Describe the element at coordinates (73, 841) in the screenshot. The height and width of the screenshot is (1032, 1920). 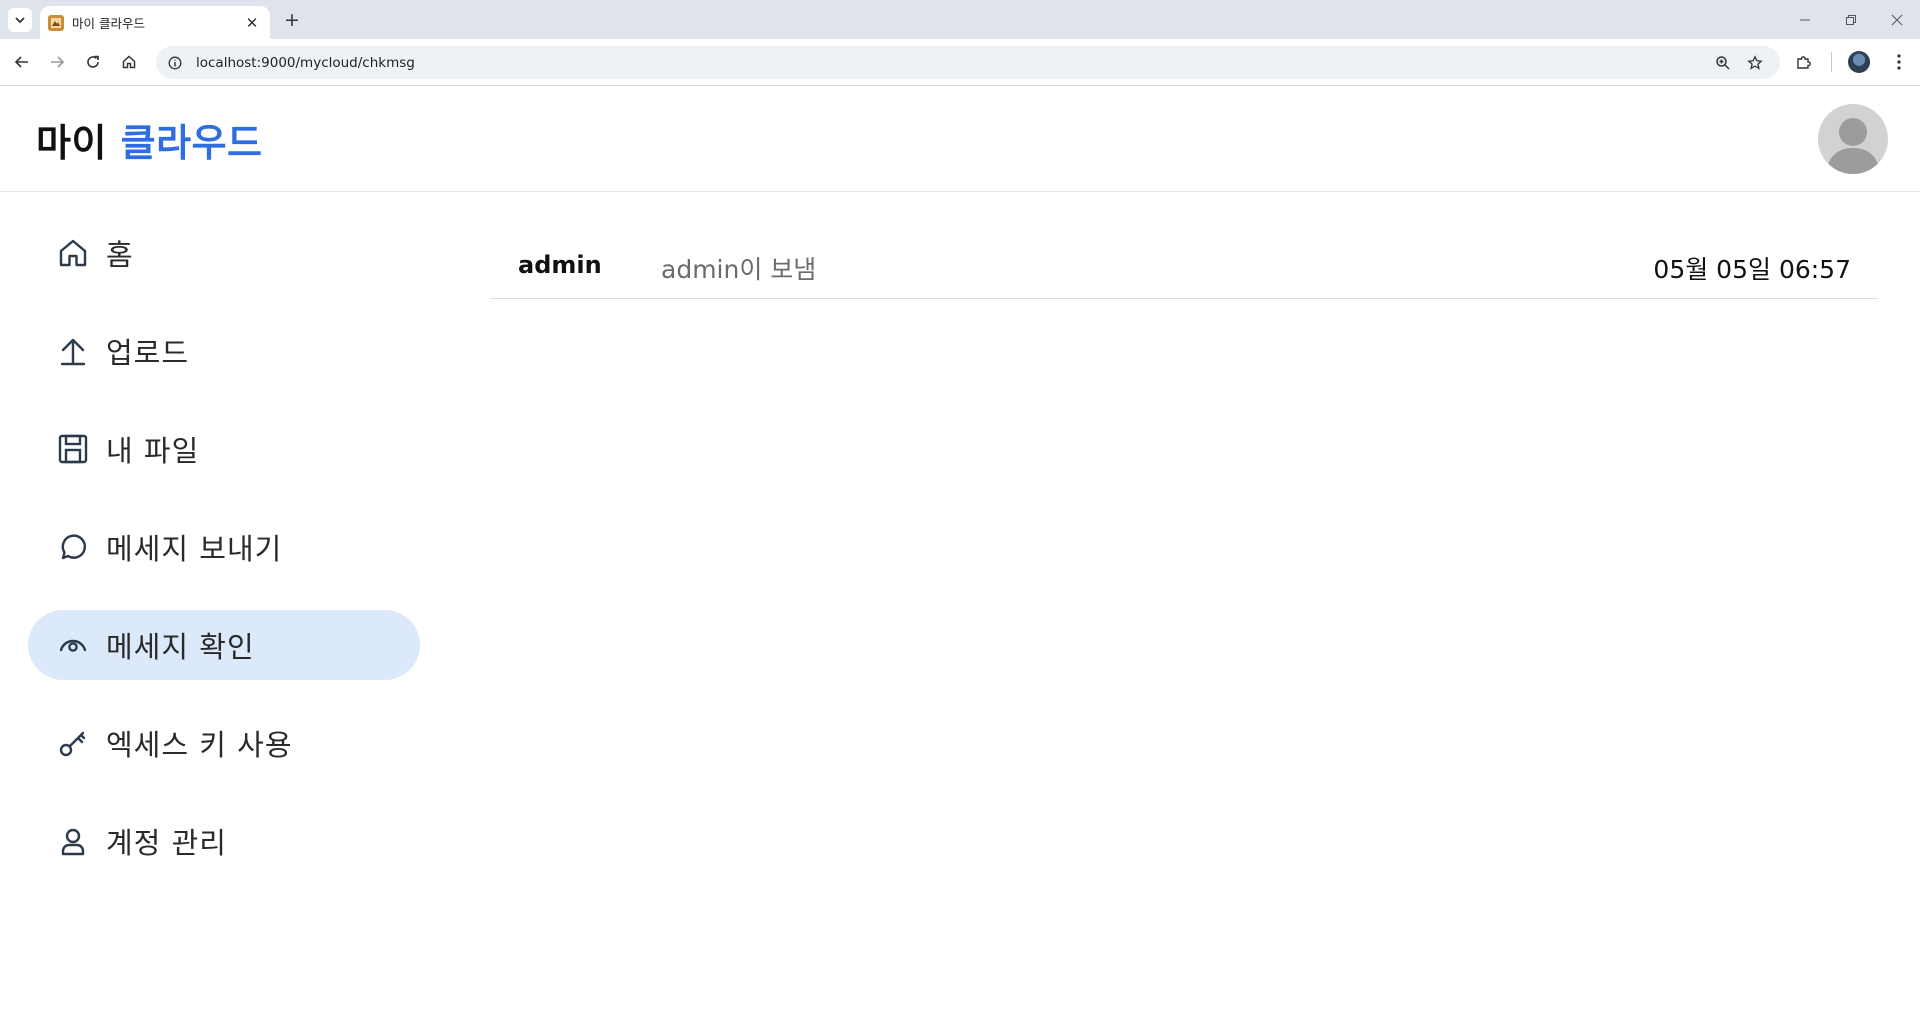
I see `user-icon` at that location.